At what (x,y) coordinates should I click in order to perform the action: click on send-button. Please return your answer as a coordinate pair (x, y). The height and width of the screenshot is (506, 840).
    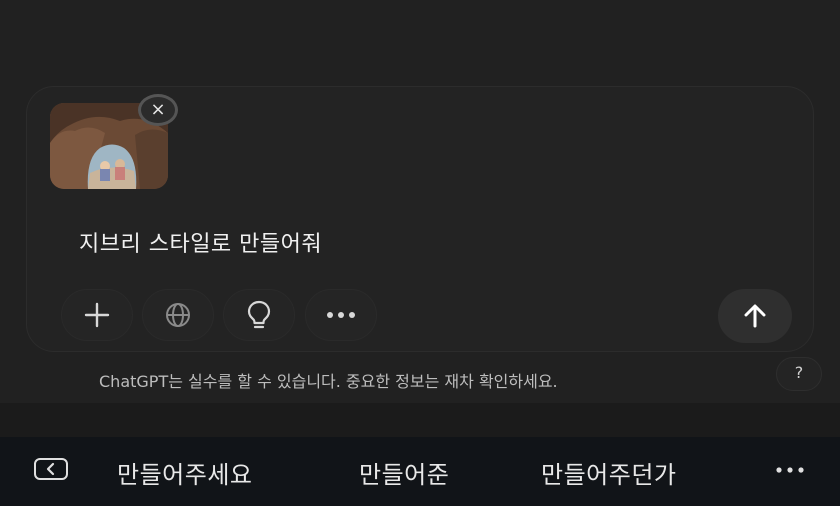
    Looking at the image, I should click on (755, 316).